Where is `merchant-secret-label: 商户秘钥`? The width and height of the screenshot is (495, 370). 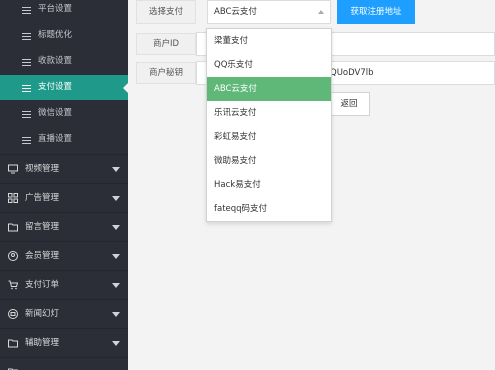
merchant-secret-label: 商户秘钥 is located at coordinates (166, 73).